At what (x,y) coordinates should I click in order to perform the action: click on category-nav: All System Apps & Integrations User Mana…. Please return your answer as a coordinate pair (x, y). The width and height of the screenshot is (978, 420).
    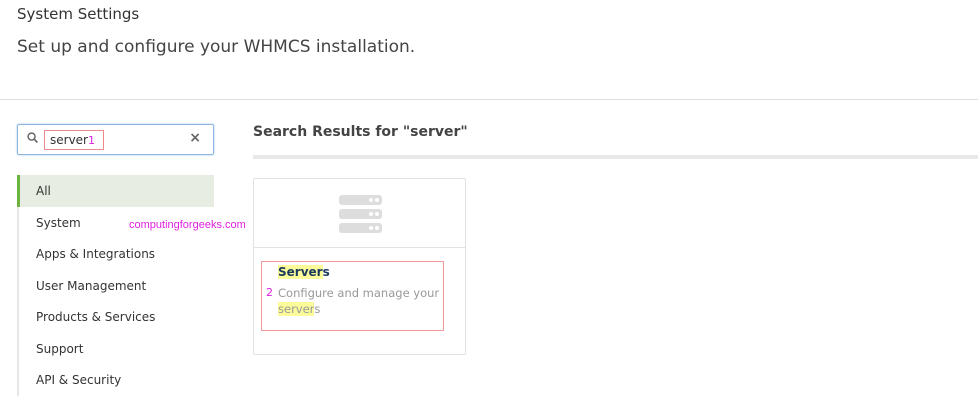
    Looking at the image, I should click on (115, 285).